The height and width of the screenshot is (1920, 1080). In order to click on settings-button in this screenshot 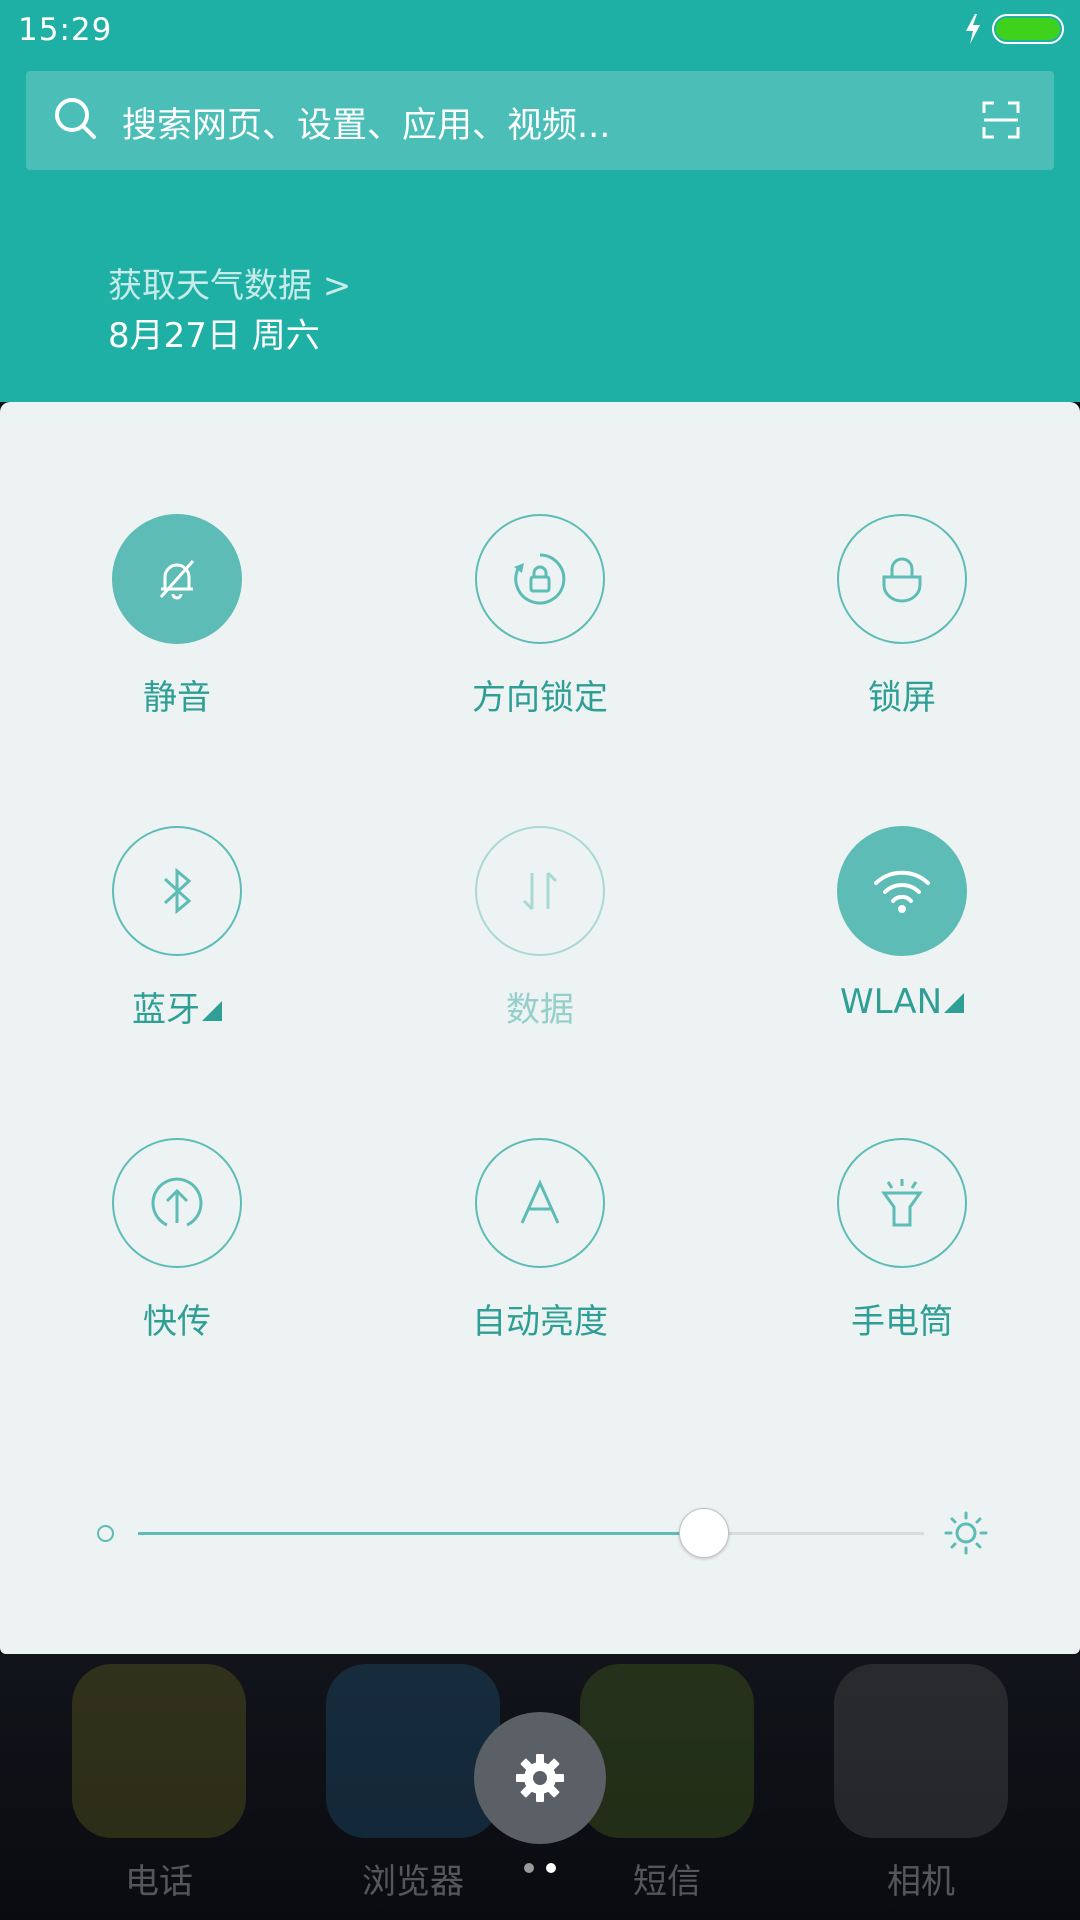, I will do `click(540, 1778)`.